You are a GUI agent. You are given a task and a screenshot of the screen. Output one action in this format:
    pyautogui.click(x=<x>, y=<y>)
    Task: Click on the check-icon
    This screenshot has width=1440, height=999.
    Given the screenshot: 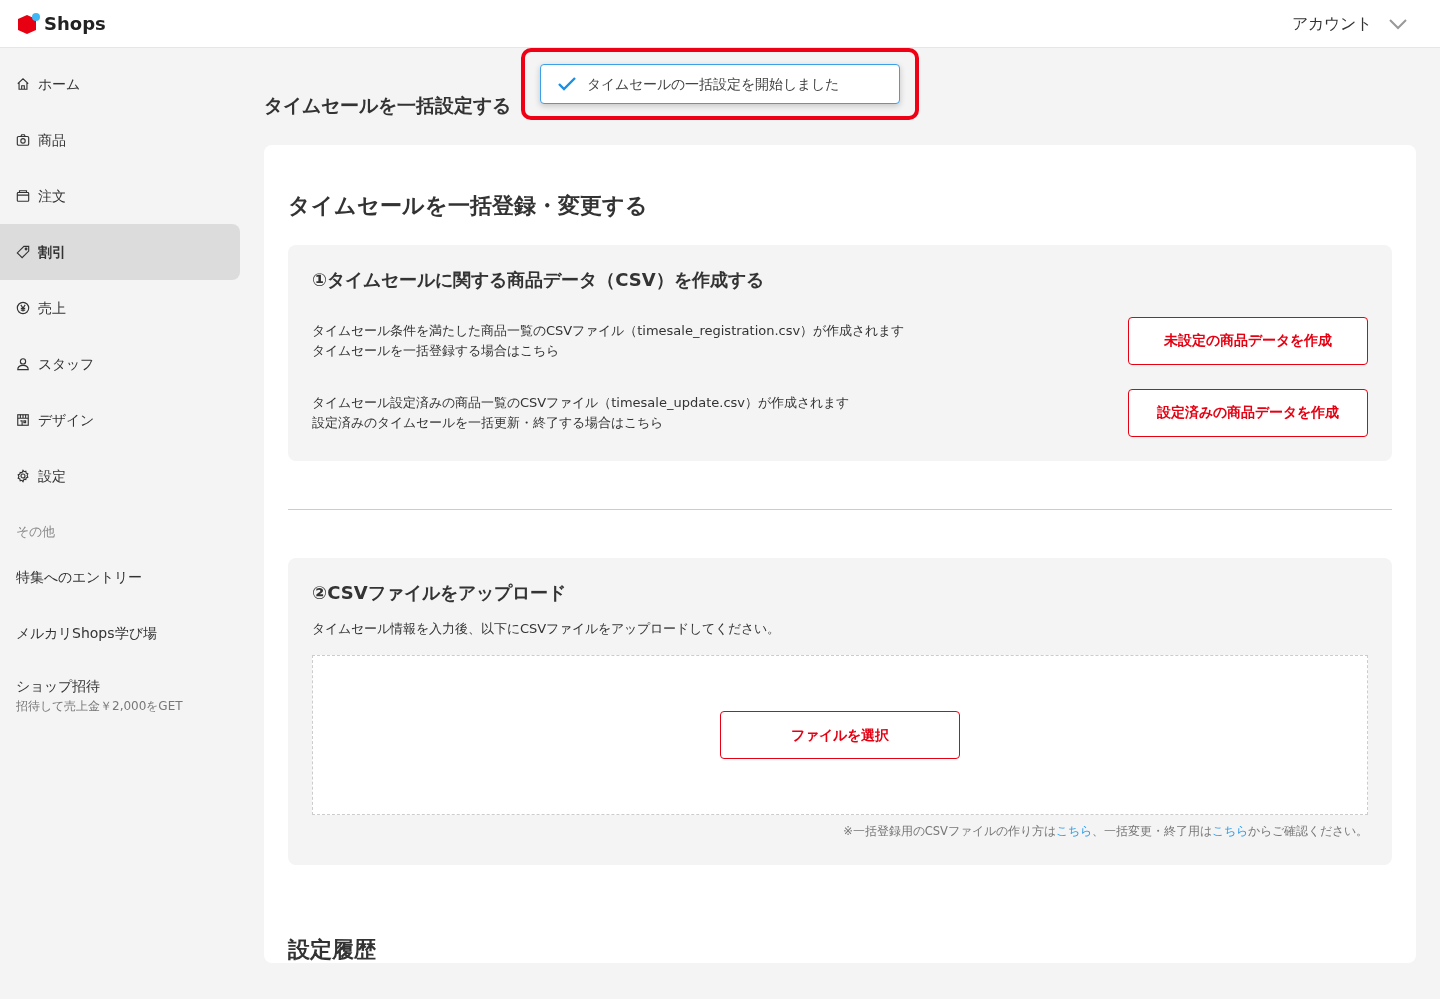 What is the action you would take?
    pyautogui.click(x=567, y=84)
    